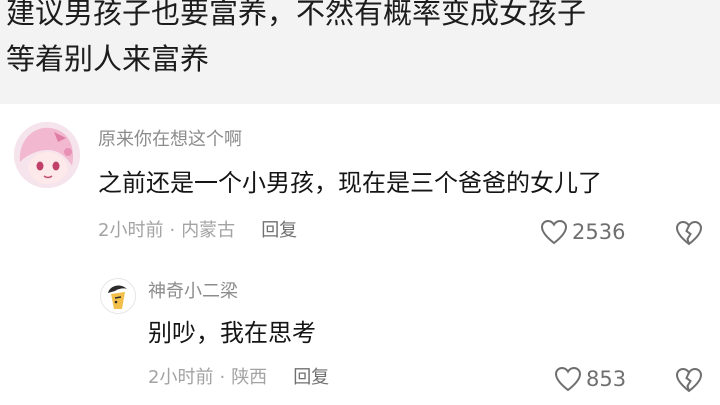  What do you see at coordinates (193, 292) in the screenshot?
I see `comment-username: 神奇小二梁` at bounding box center [193, 292].